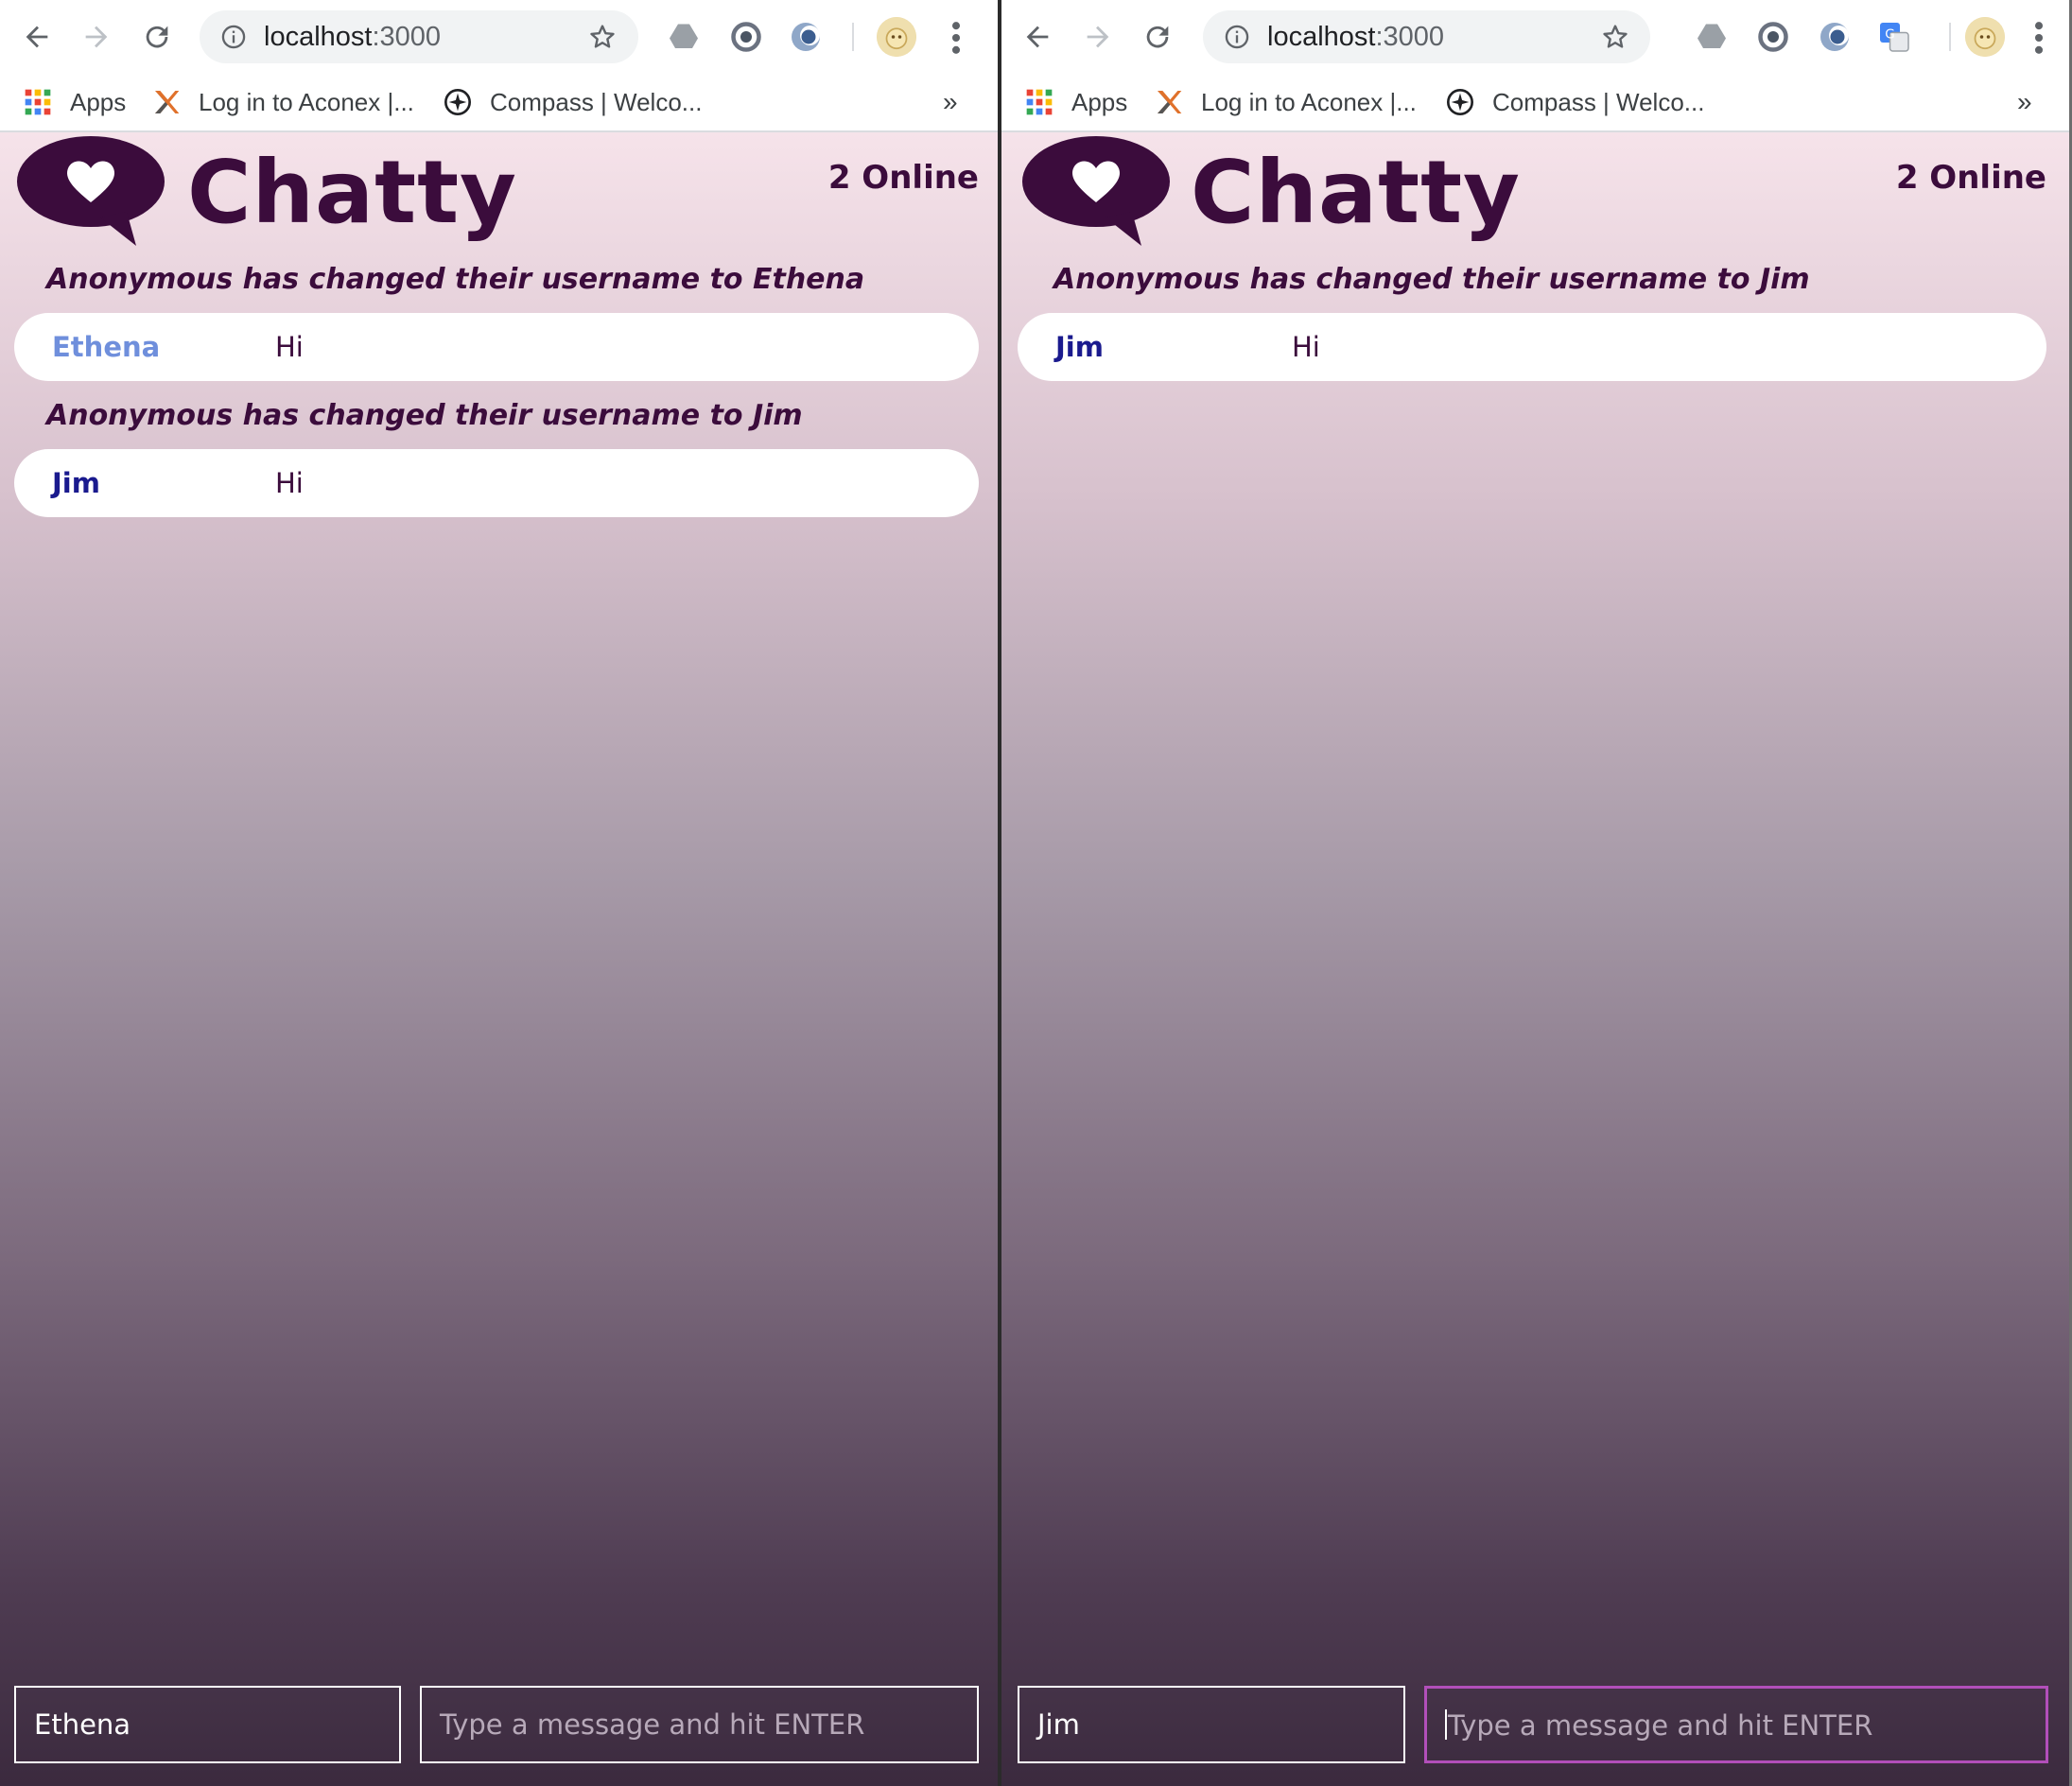  I want to click on username-input: Jim, so click(1211, 1724).